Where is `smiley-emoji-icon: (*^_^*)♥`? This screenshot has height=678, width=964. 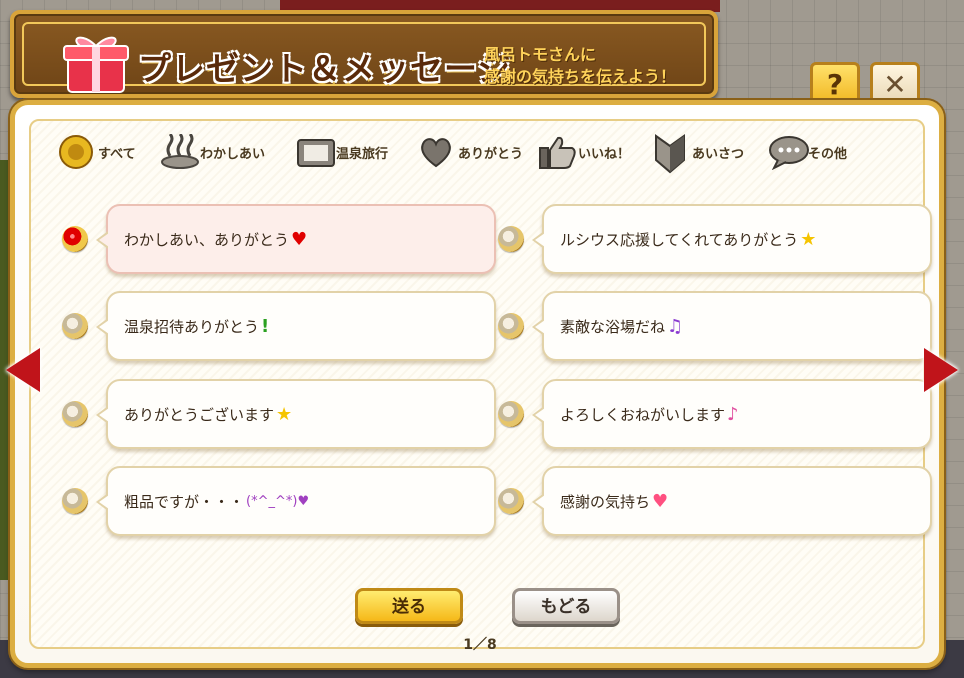 smiley-emoji-icon: (*^_^*)♥ is located at coordinates (278, 501).